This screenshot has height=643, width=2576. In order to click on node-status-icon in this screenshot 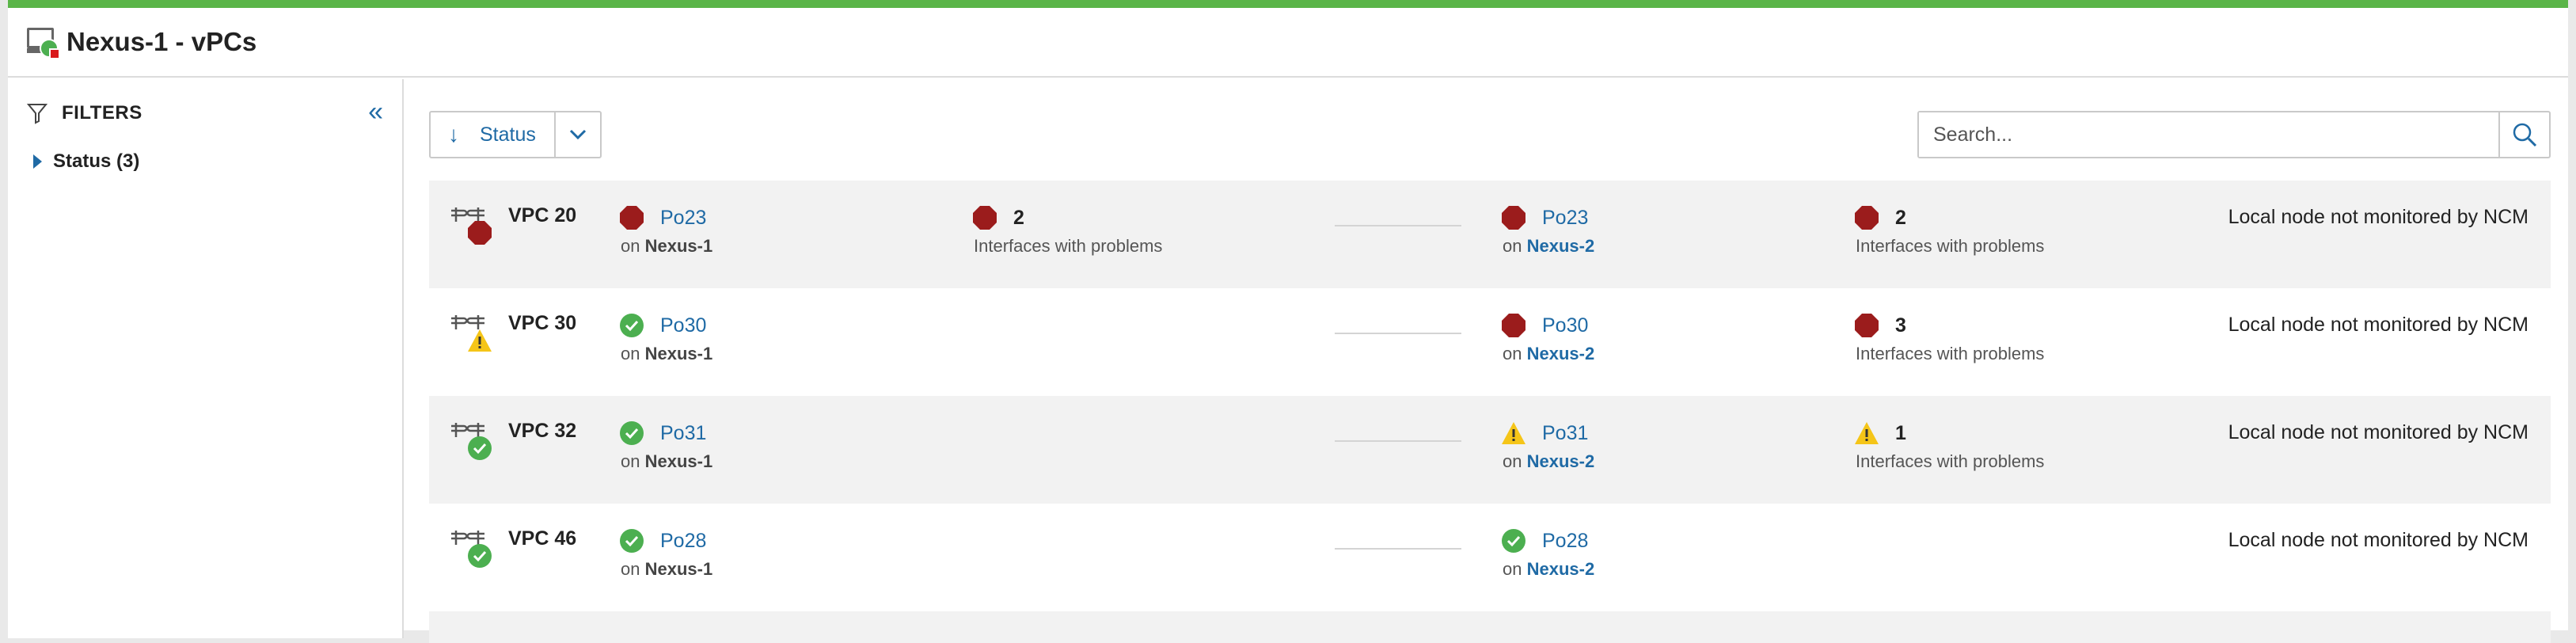, I will do `click(43, 42)`.